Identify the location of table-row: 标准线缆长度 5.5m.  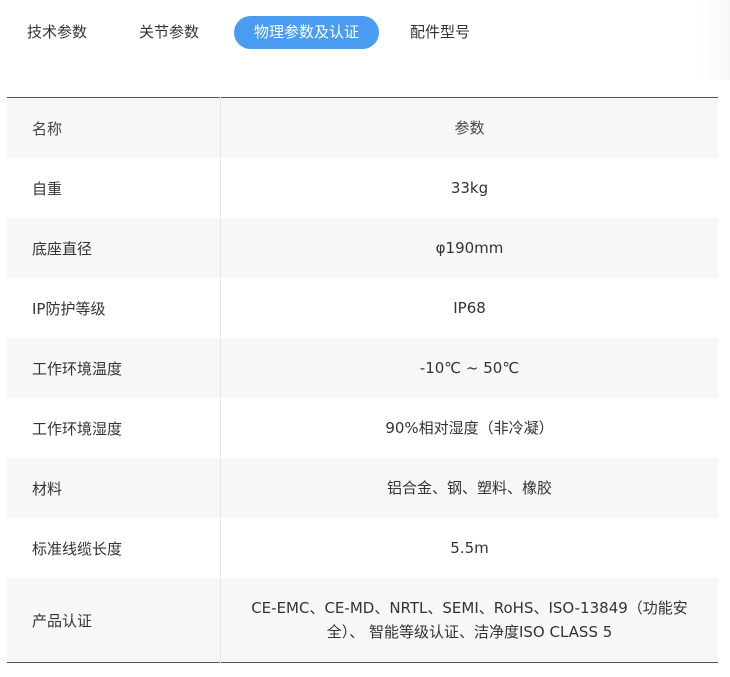
(362, 548).